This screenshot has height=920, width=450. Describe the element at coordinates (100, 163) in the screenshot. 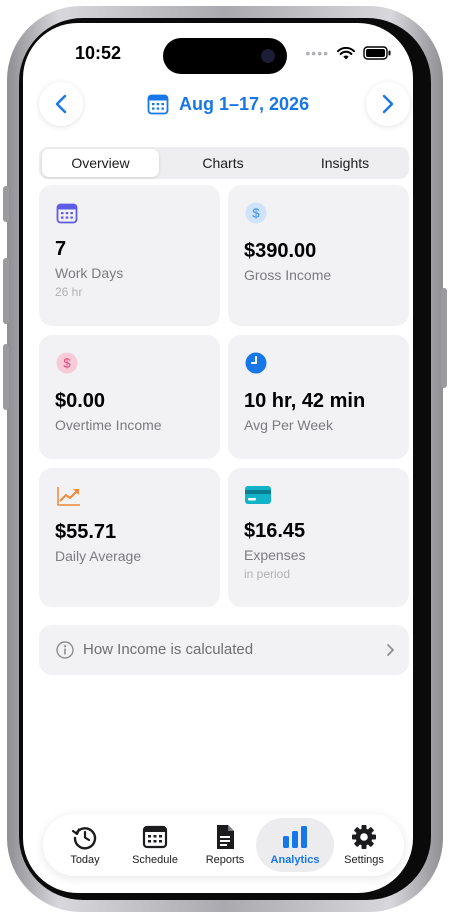

I see `tab-overview: Overview` at that location.